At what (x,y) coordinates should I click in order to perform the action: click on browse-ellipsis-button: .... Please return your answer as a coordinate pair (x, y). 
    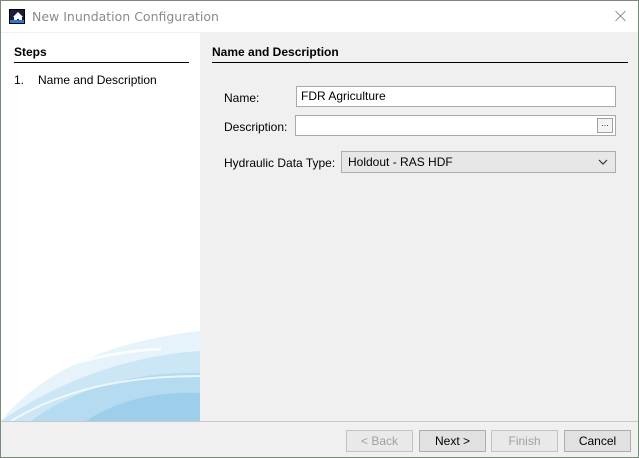
    Looking at the image, I should click on (605, 125).